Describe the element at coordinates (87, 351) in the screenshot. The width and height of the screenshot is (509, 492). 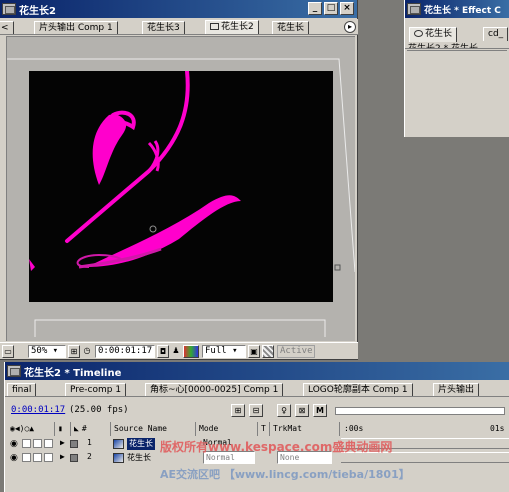
I see `timecode-icon: ◷` at that location.